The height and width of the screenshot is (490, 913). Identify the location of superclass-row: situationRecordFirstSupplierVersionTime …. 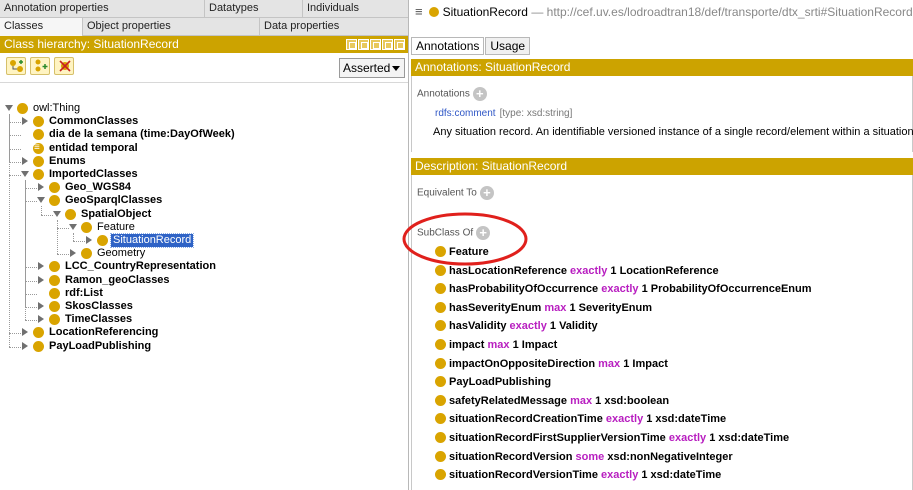
(612, 438).